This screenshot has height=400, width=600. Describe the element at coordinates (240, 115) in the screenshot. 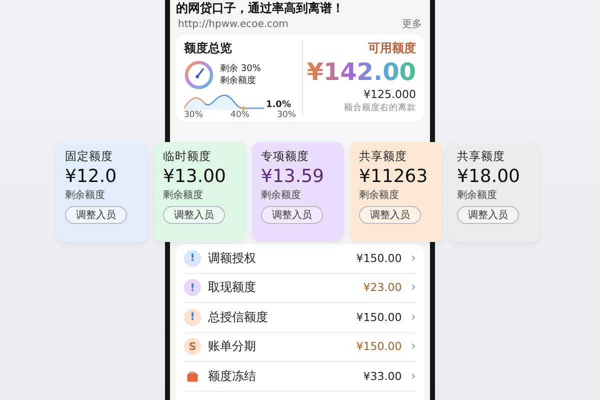

I see `axis-label: 40%` at that location.